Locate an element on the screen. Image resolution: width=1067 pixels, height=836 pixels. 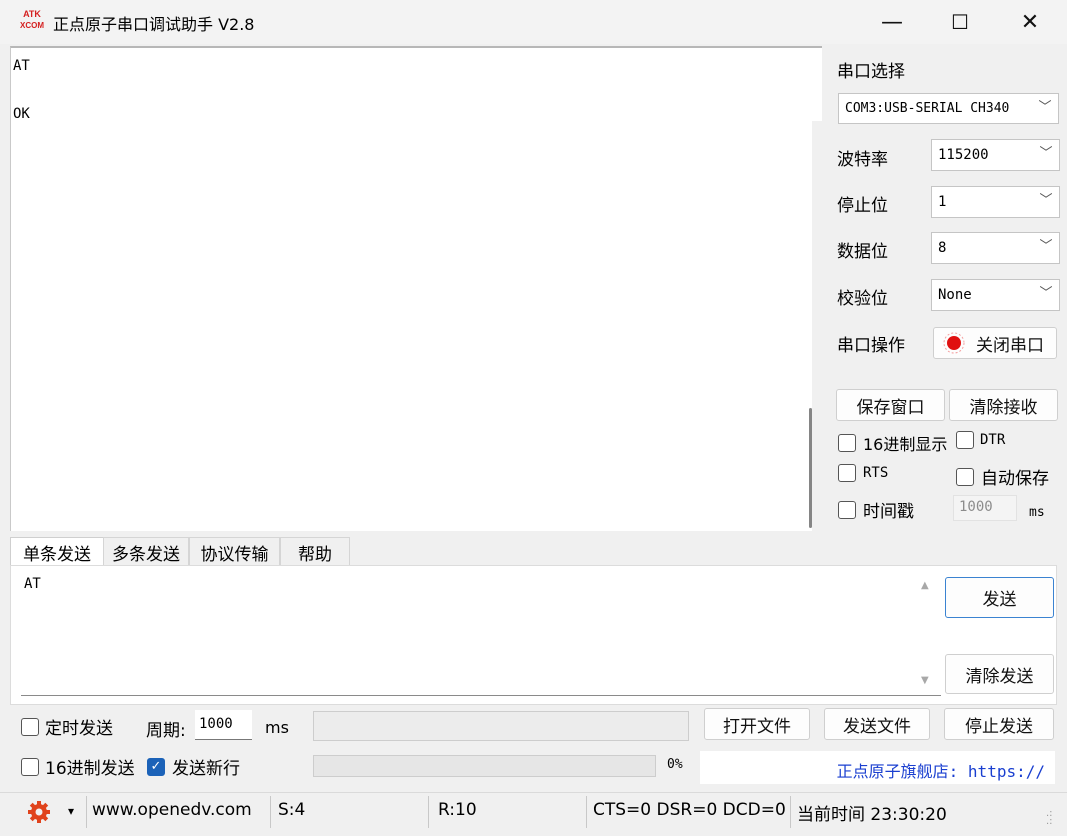
send-textarea: AT is located at coordinates (481, 634).